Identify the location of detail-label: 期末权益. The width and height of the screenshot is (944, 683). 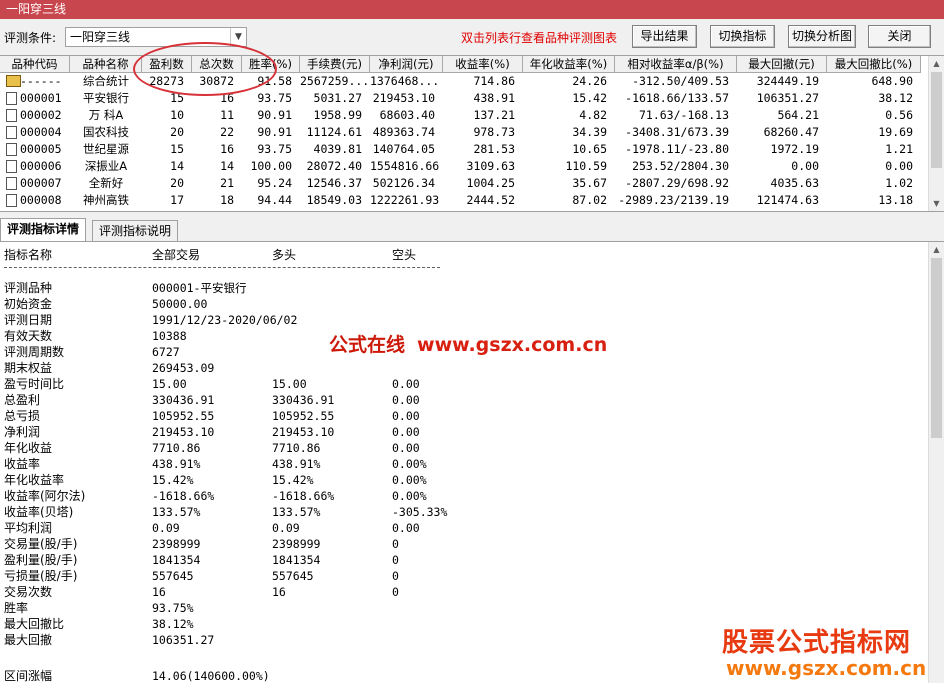
(28, 368).